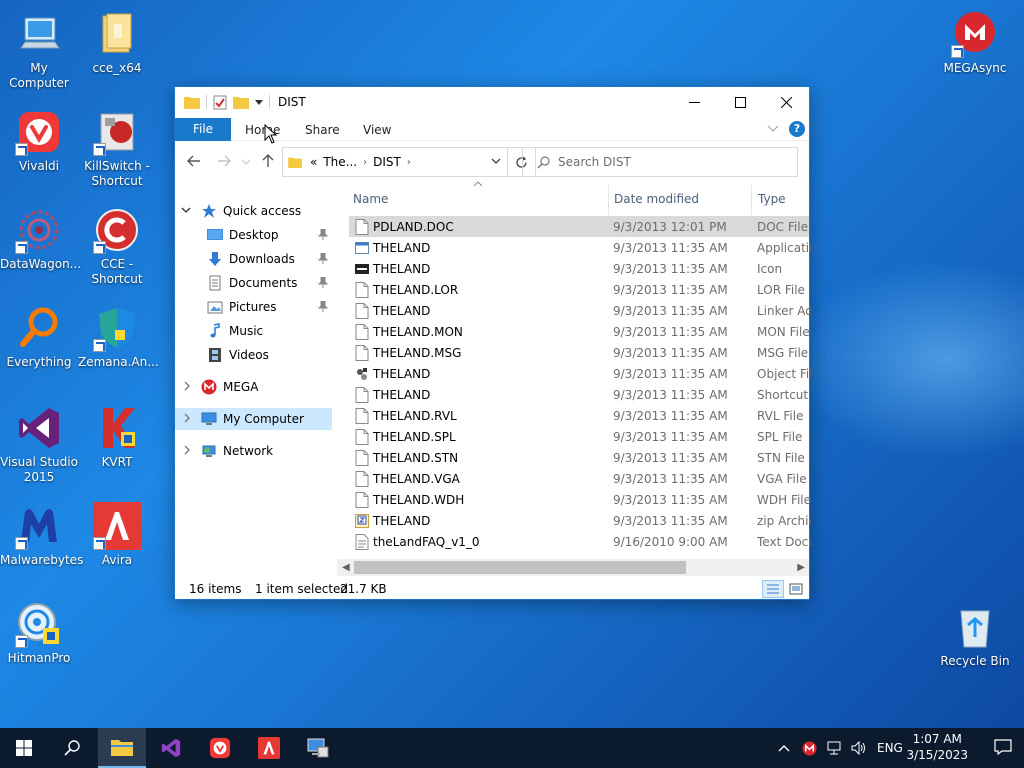  Describe the element at coordinates (580, 373) in the screenshot. I see `file-row: THELAND 9/3/2013 11:35 AM Object File` at that location.